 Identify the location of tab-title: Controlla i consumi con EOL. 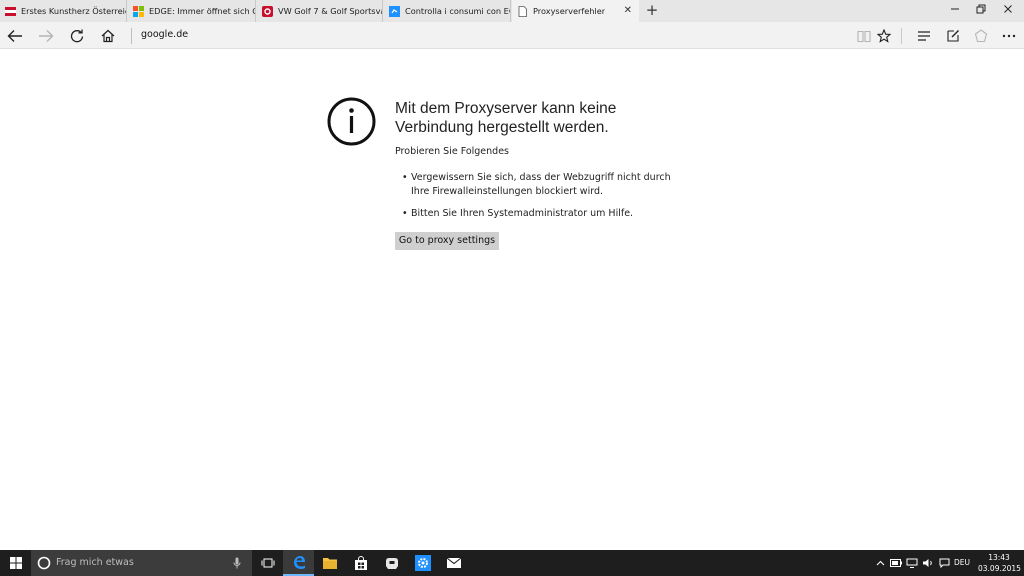
(457, 11).